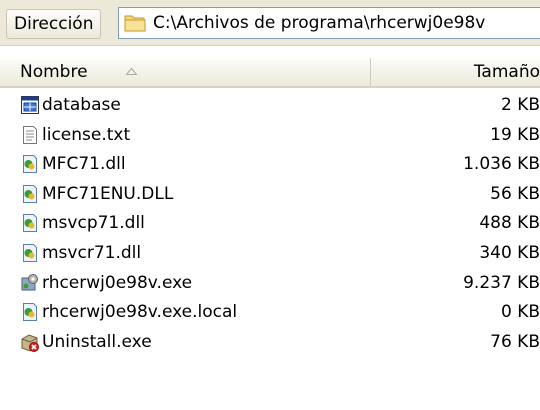  I want to click on file-size: 19 KB, so click(515, 134).